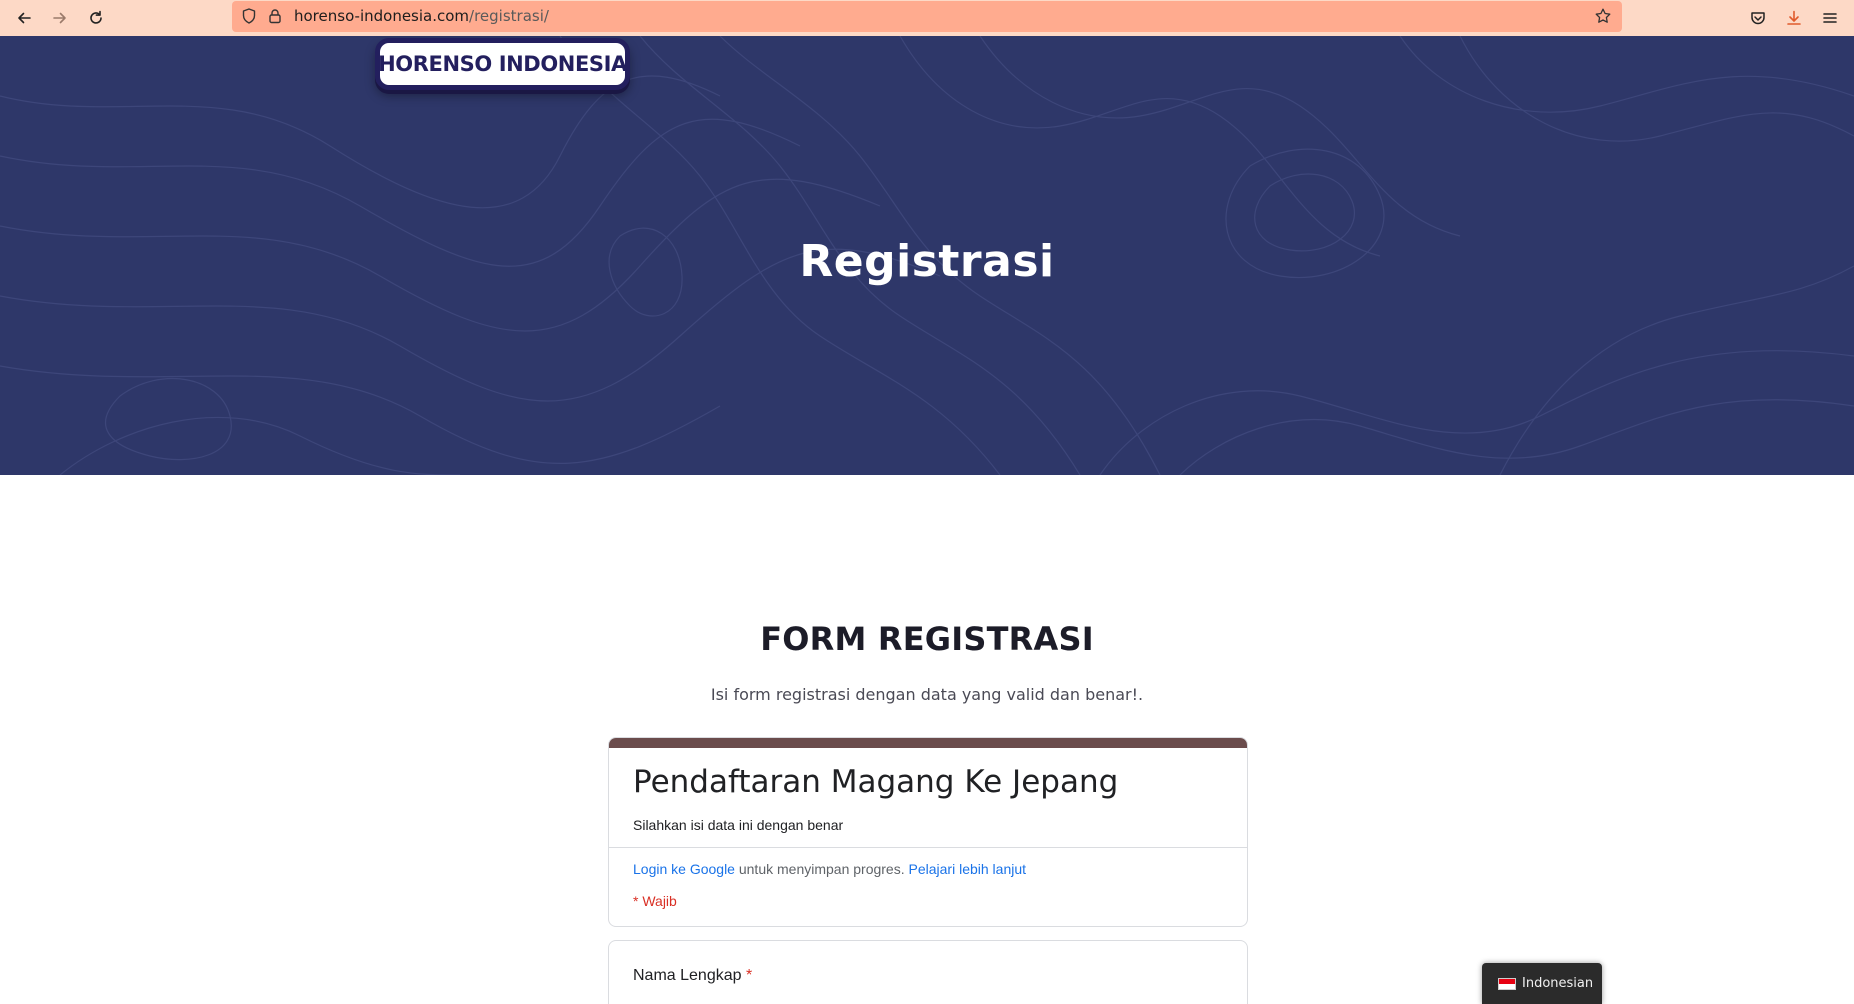 The height and width of the screenshot is (1004, 1854). I want to click on pocket-button, so click(1758, 18).